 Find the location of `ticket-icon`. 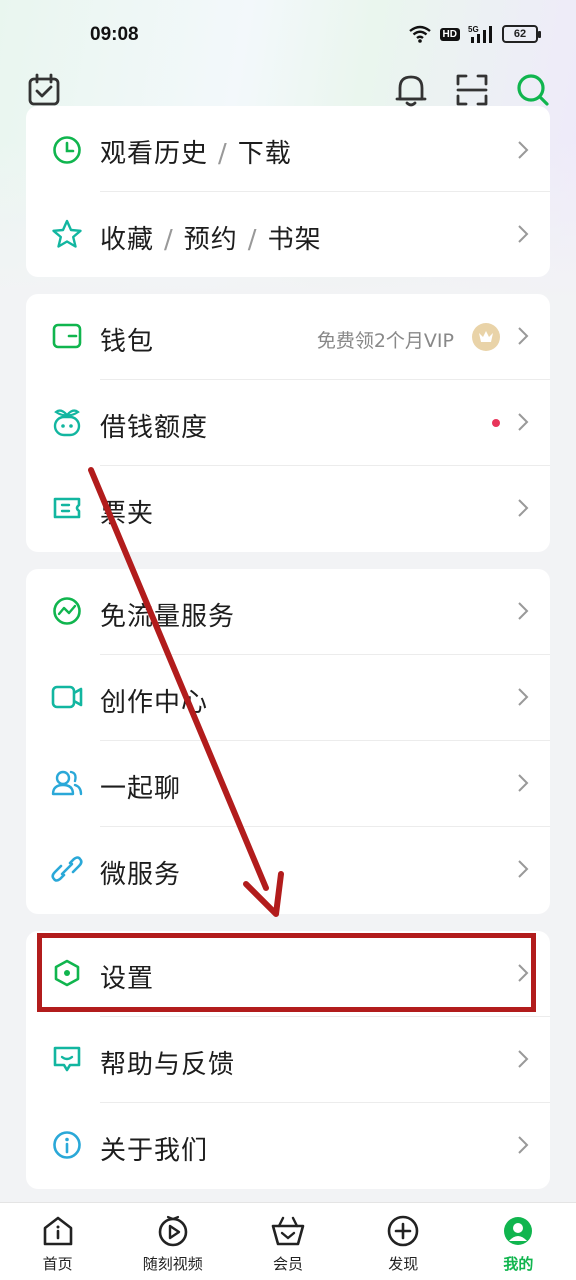

ticket-icon is located at coordinates (67, 508).